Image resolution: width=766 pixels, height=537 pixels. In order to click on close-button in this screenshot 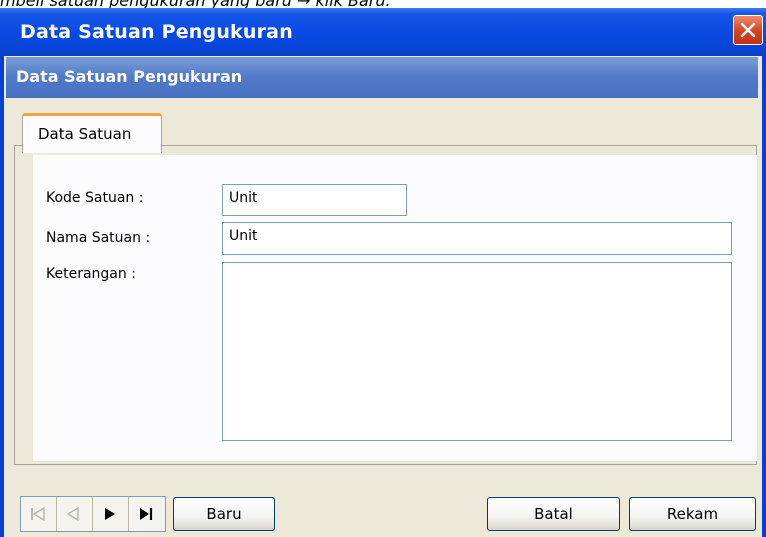, I will do `click(748, 30)`.